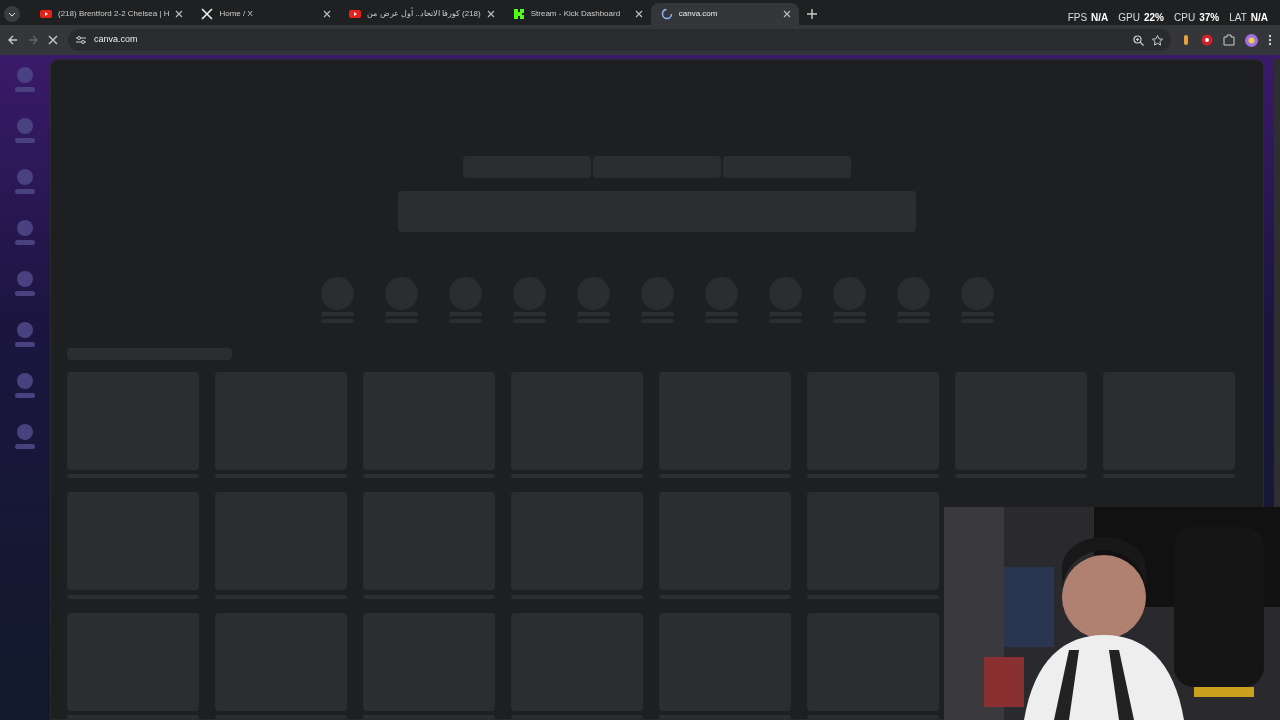 This screenshot has height=720, width=1280. I want to click on profile-avatar-icon, so click(1251, 40).